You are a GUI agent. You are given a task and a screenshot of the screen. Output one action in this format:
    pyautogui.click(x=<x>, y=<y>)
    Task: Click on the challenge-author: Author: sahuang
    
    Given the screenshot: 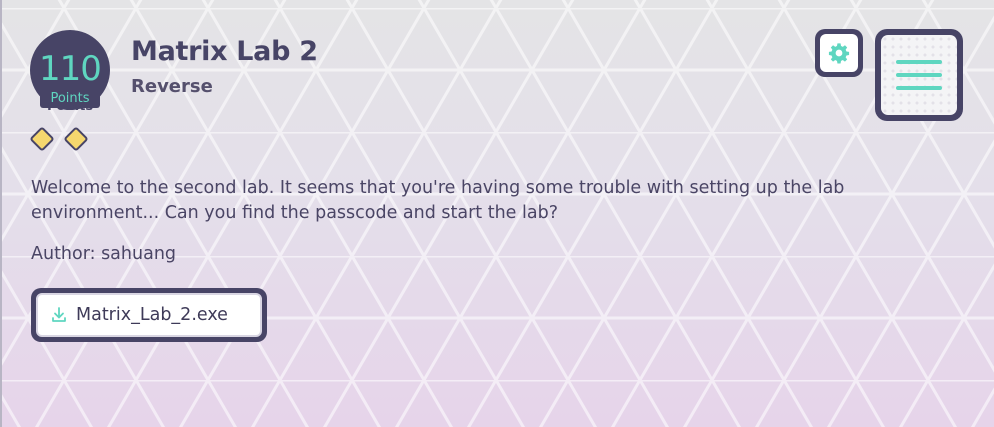 What is the action you would take?
    pyautogui.click(x=104, y=254)
    